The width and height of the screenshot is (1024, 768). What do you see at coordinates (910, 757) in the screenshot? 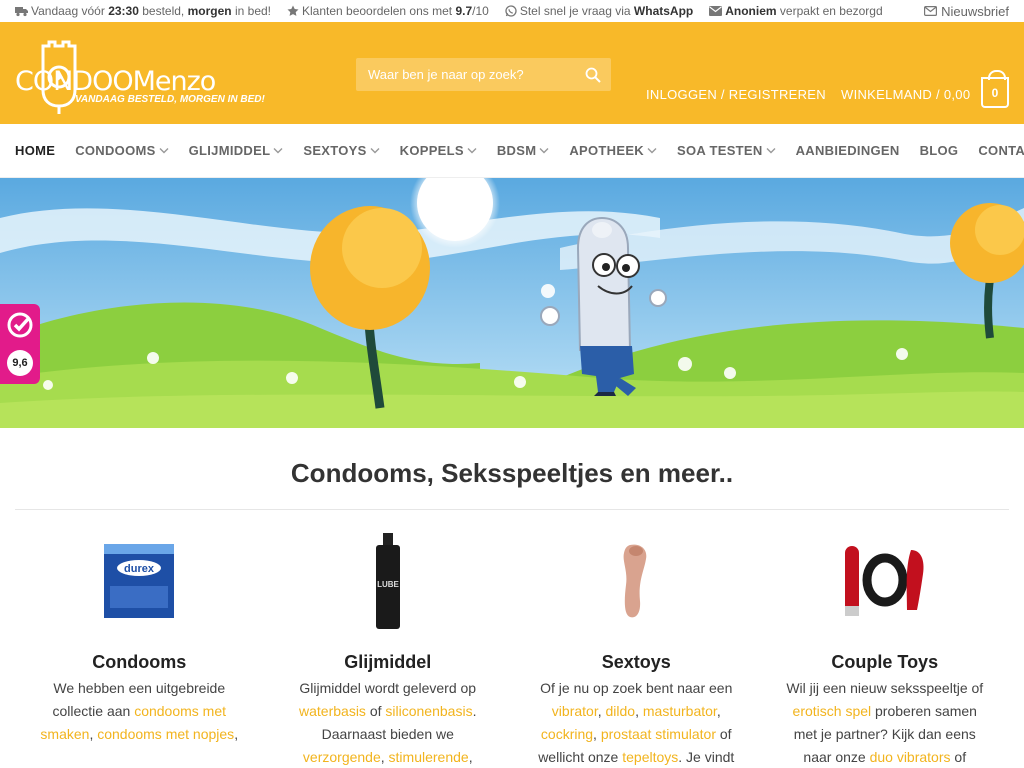
I see `link-duo-vibrators: duo vibrators` at bounding box center [910, 757].